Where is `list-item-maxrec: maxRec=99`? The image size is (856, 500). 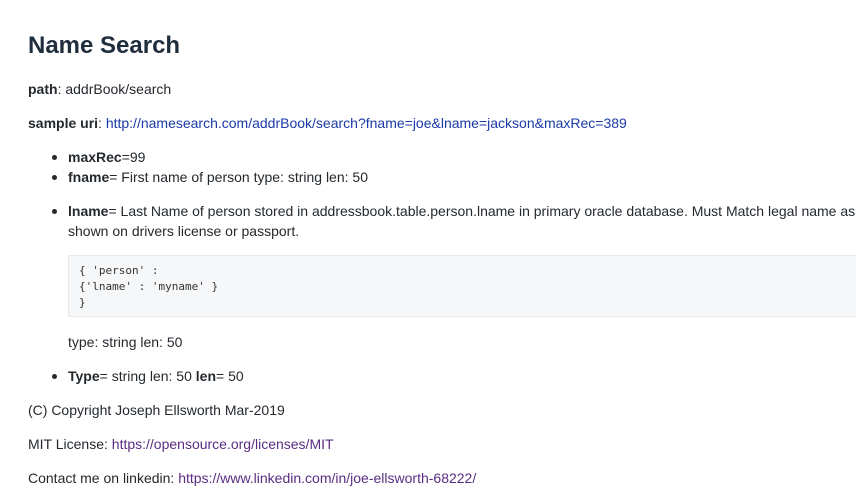 list-item-maxrec: maxRec=99 is located at coordinates (454, 157).